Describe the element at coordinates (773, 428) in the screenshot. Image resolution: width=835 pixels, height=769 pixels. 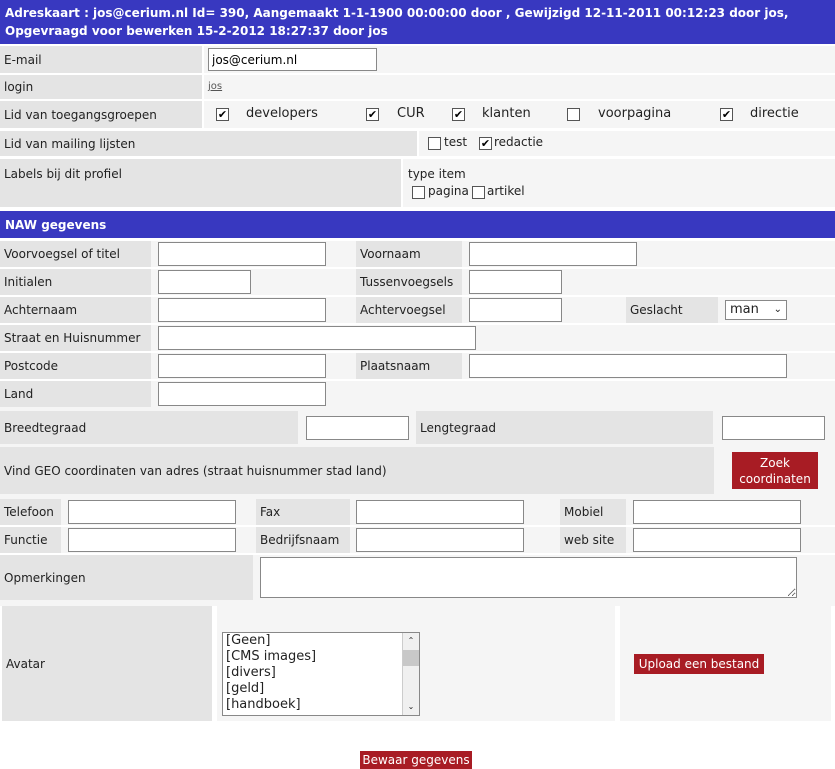
I see `lengtegraad-input` at that location.